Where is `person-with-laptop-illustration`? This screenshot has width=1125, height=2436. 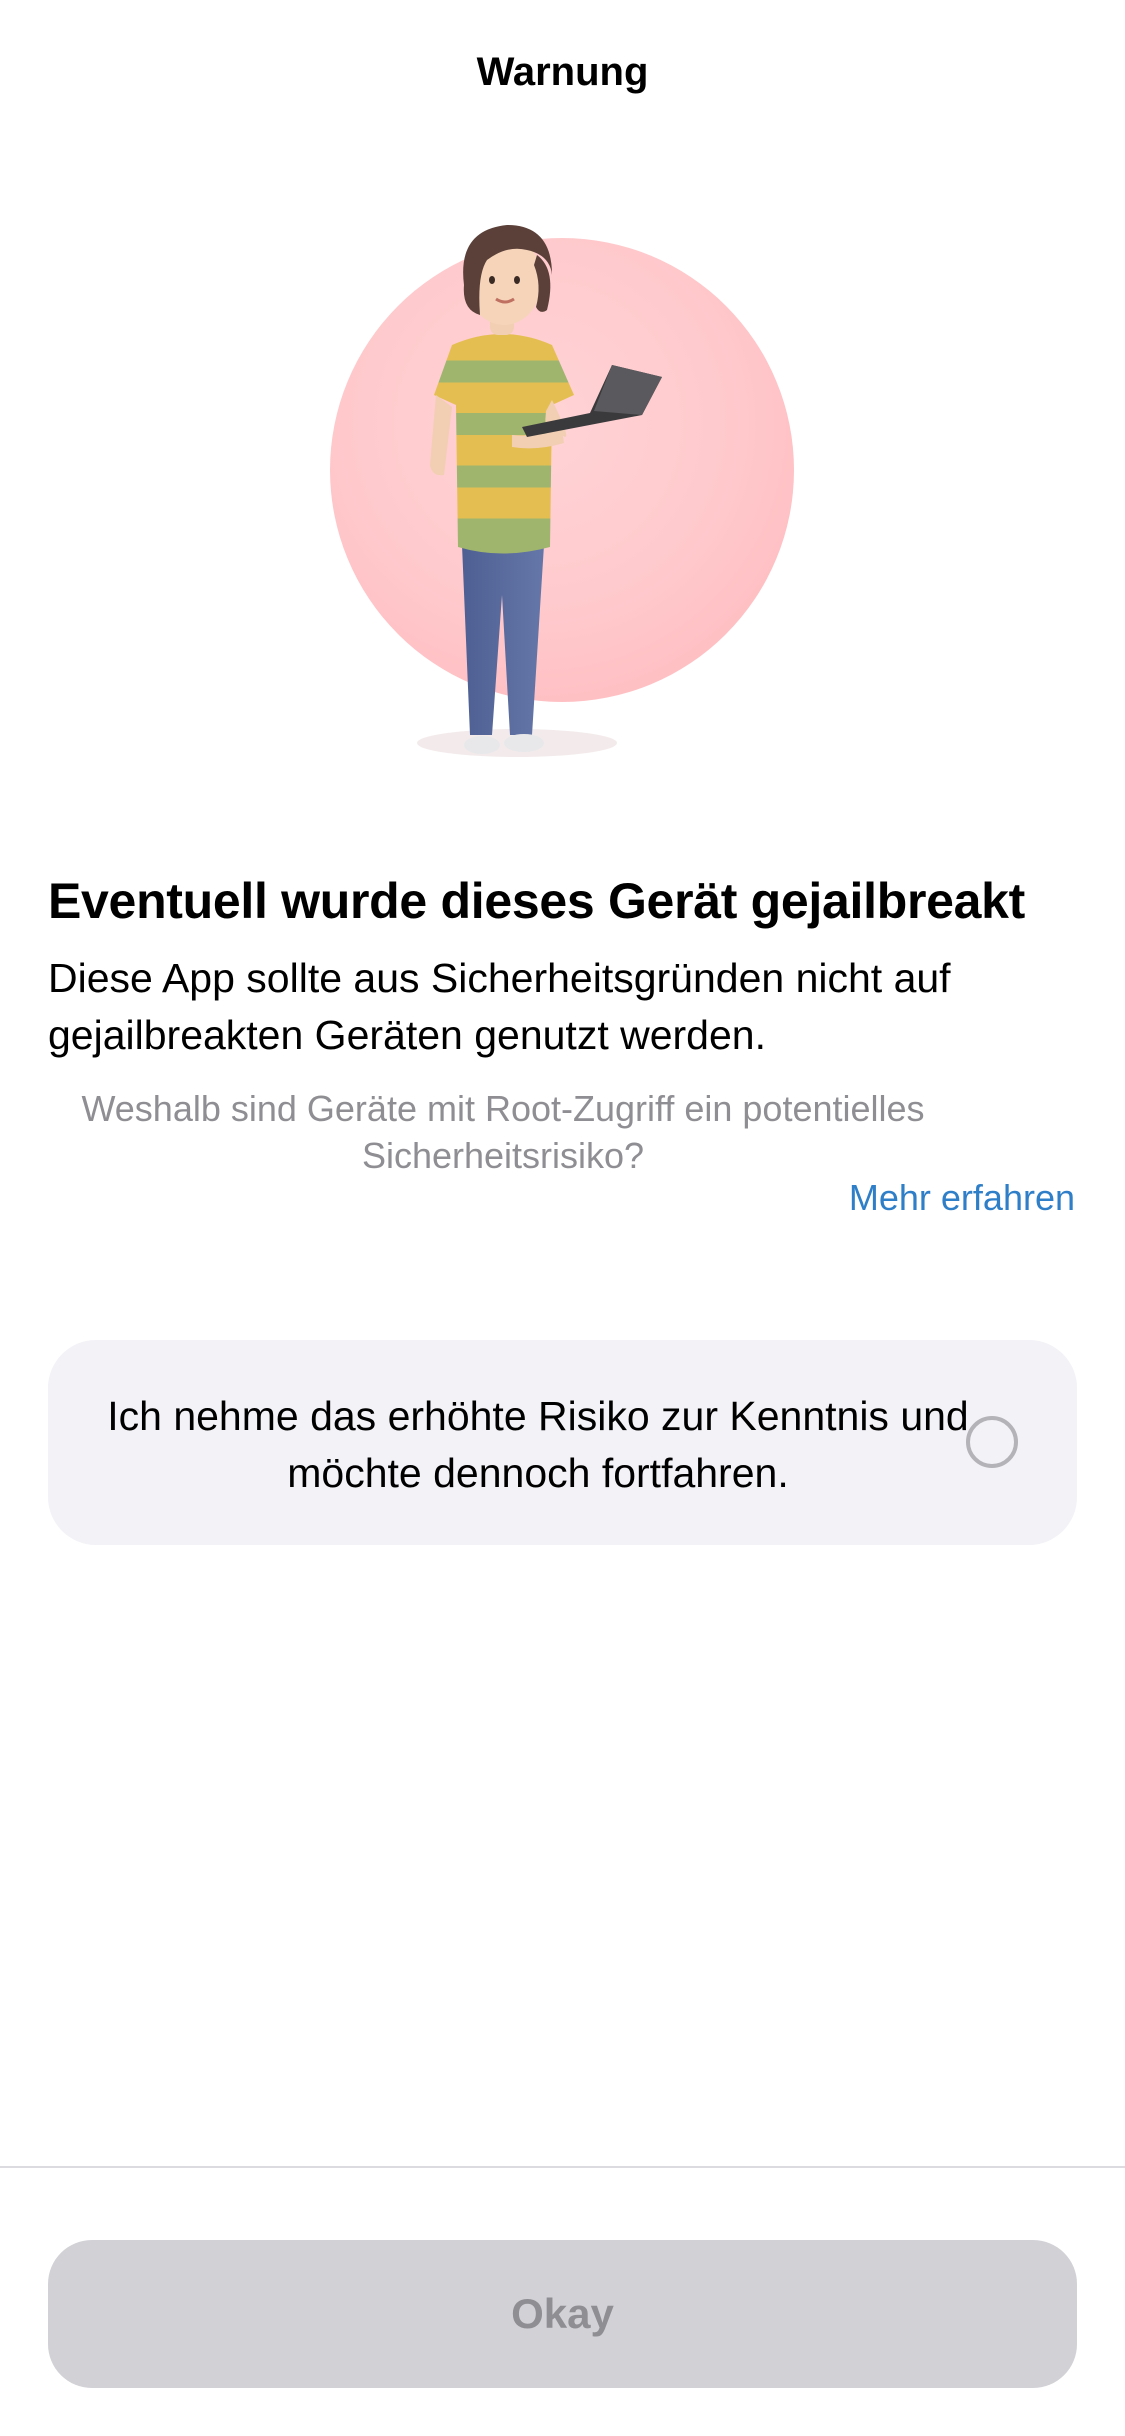 person-with-laptop-illustration is located at coordinates (562, 491).